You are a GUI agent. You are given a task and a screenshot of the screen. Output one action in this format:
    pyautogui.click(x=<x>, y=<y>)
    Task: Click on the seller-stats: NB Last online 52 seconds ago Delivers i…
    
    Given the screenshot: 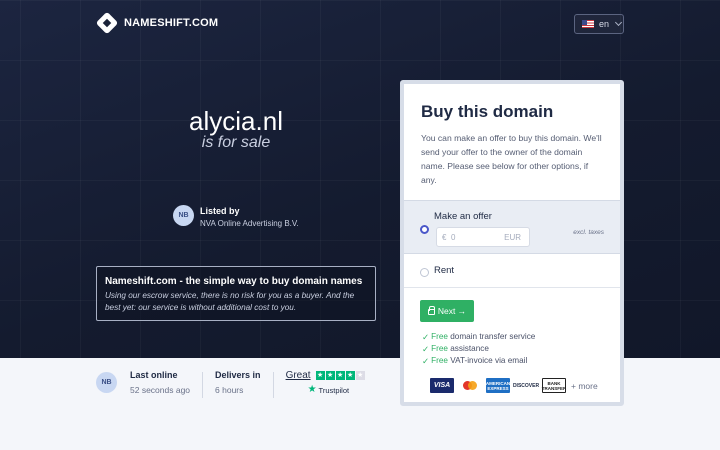 What is the action you would take?
    pyautogui.click(x=230, y=384)
    